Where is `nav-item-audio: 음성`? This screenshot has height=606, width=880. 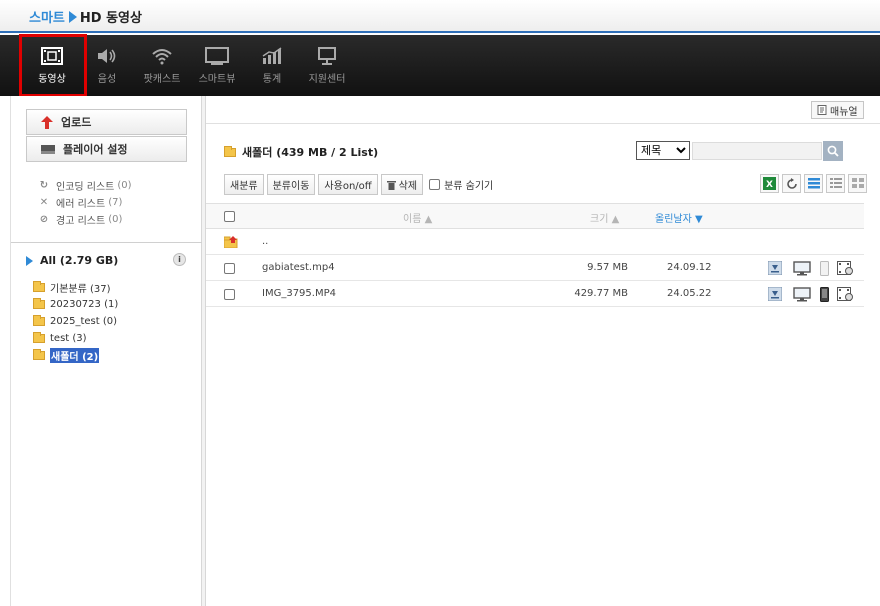
nav-item-audio: 음성 is located at coordinates (107, 65).